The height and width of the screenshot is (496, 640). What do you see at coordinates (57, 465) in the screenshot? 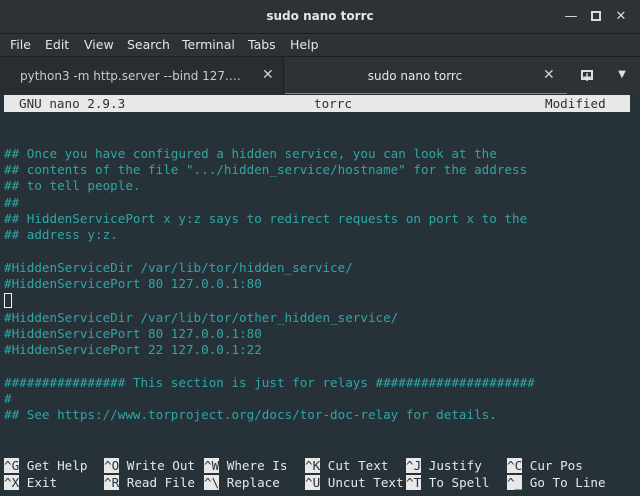
I see `shortcut-label: Get Help` at bounding box center [57, 465].